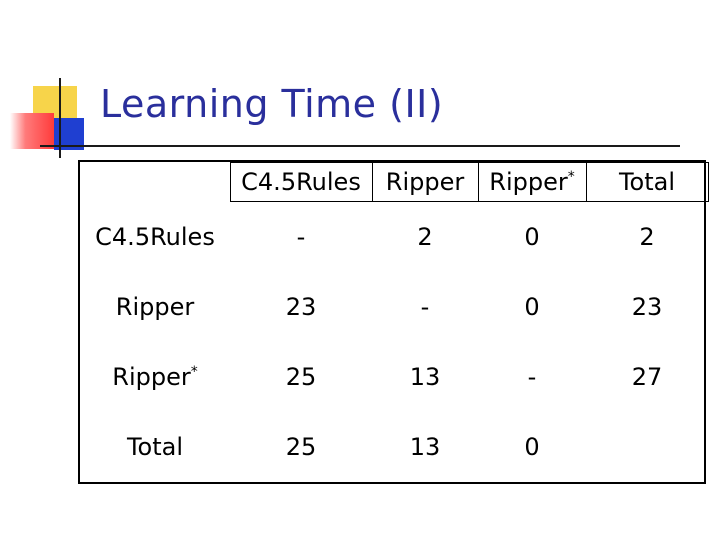 Image resolution: width=720 pixels, height=540 pixels. Describe the element at coordinates (155, 182) in the screenshot. I see `header-corner-cell` at that location.